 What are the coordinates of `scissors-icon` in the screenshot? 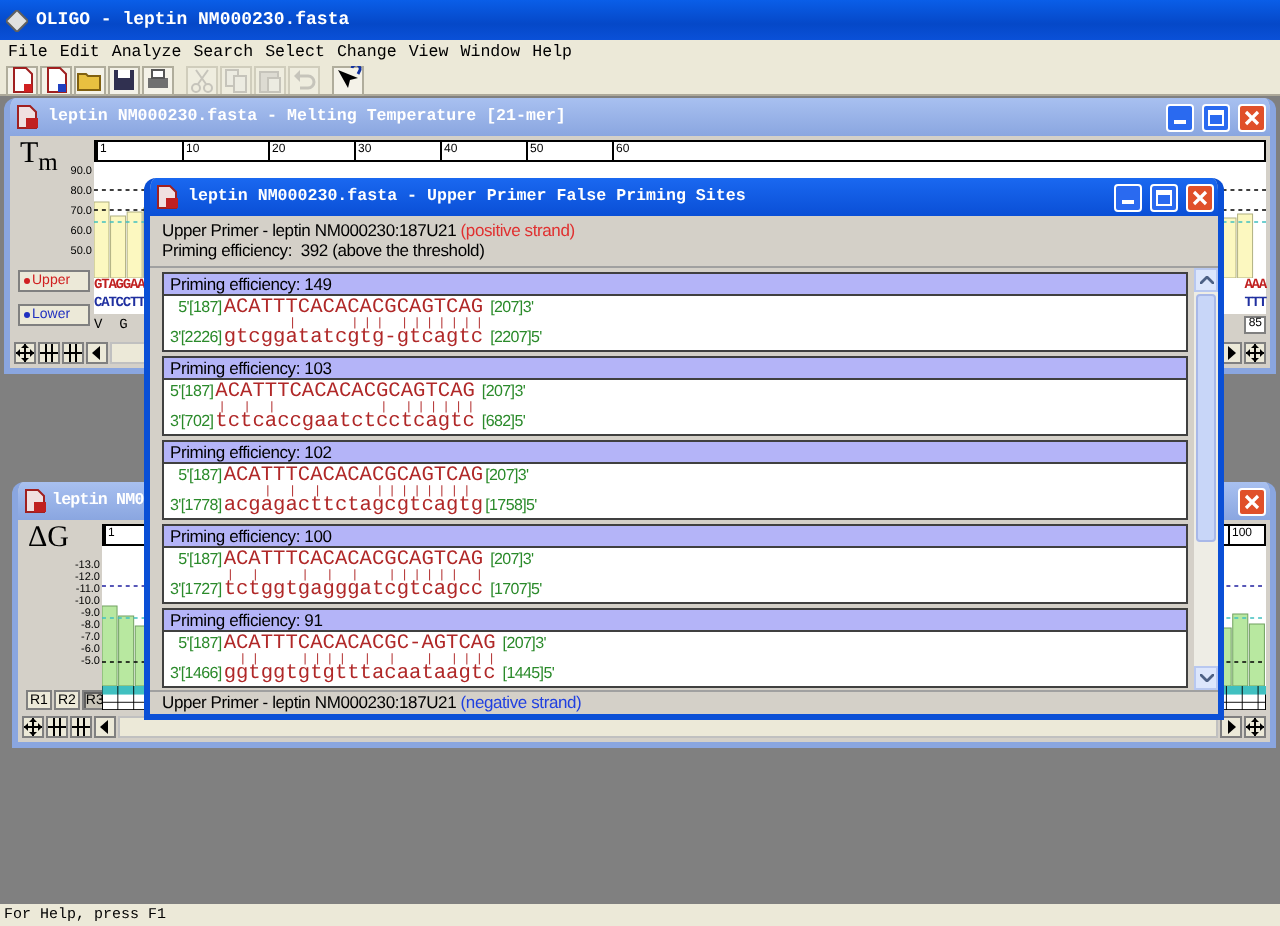 It's located at (202, 80).